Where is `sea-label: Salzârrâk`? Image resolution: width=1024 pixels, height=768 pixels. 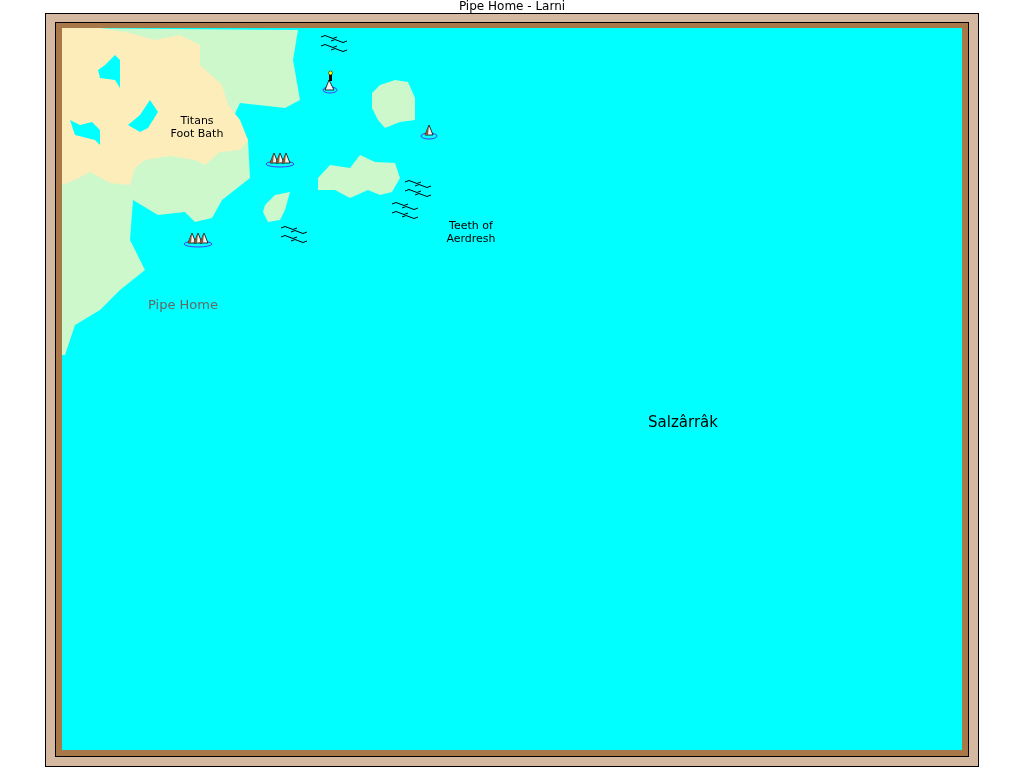
sea-label: Salzârrâk is located at coordinates (683, 422).